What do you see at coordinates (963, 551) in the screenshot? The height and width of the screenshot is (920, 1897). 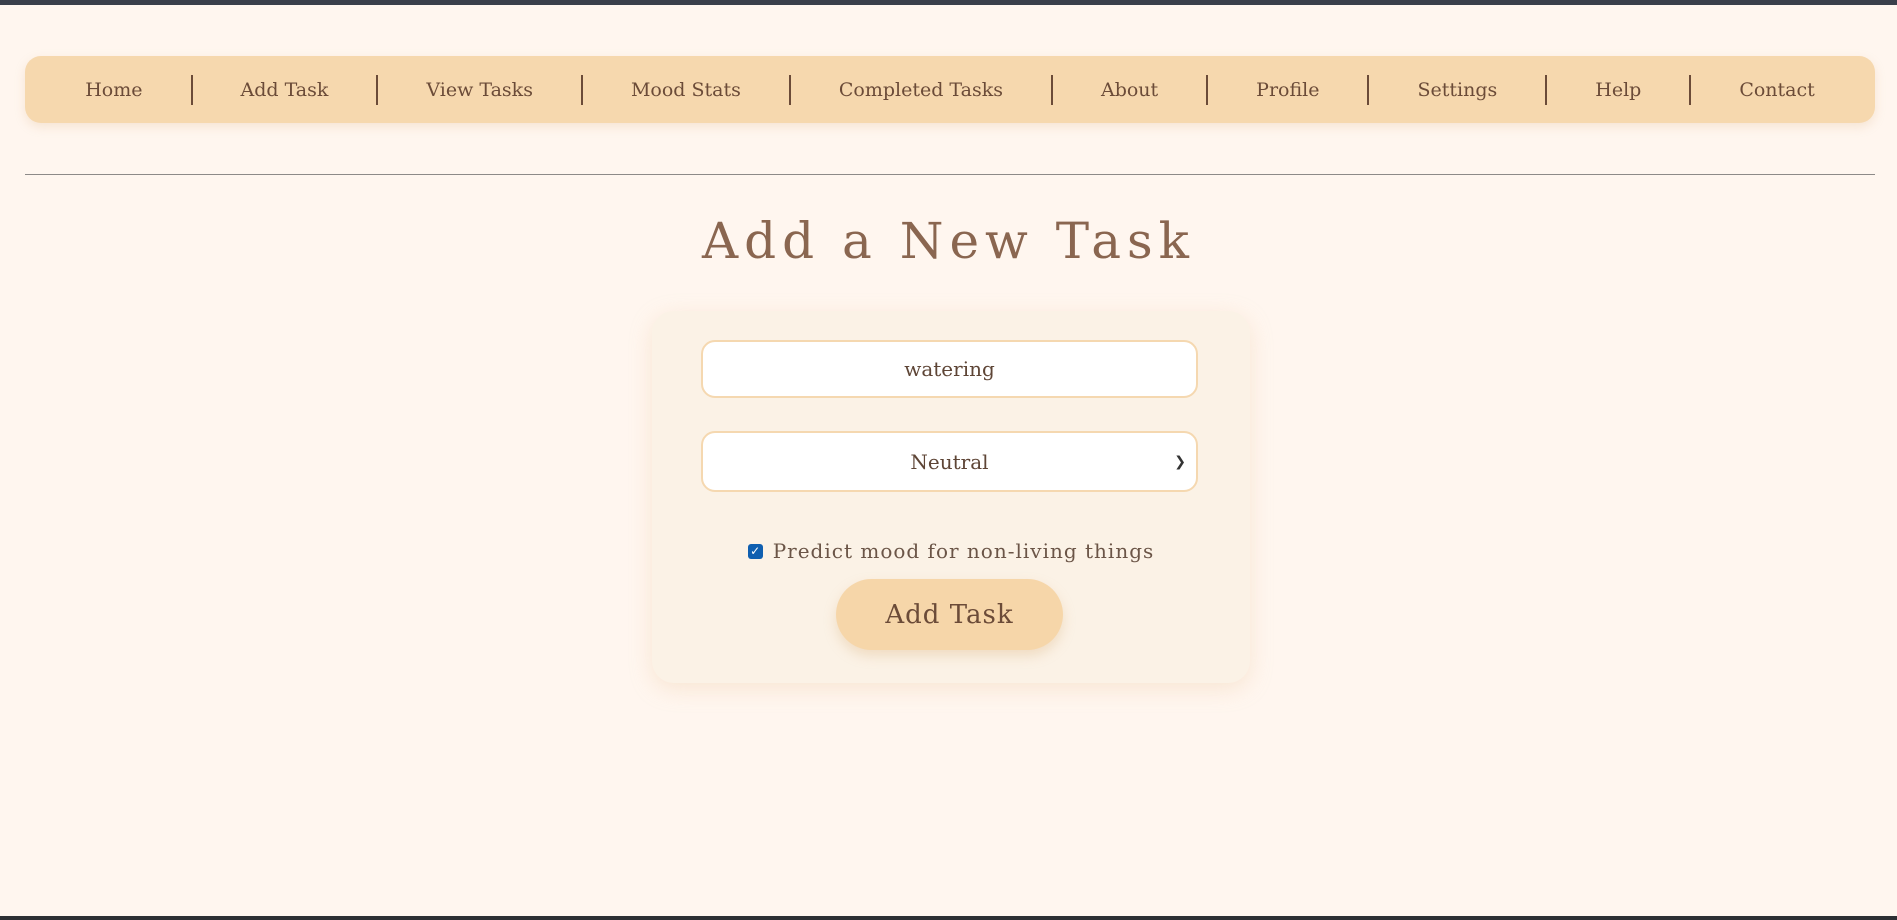 I see `predict-mood-label: Predict mood for non-living things` at bounding box center [963, 551].